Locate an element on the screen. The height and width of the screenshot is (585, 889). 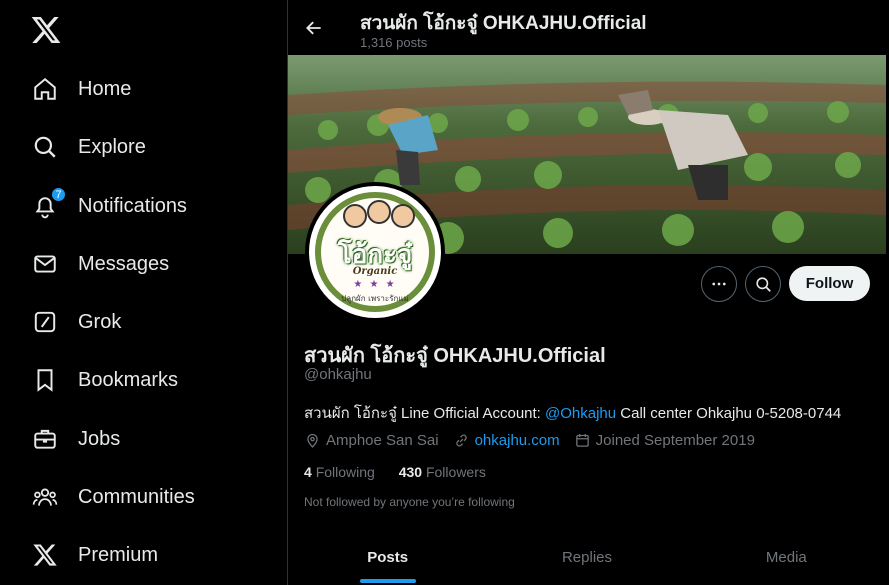
bio-mention-link: @Ohkajhu is located at coordinates (580, 413).